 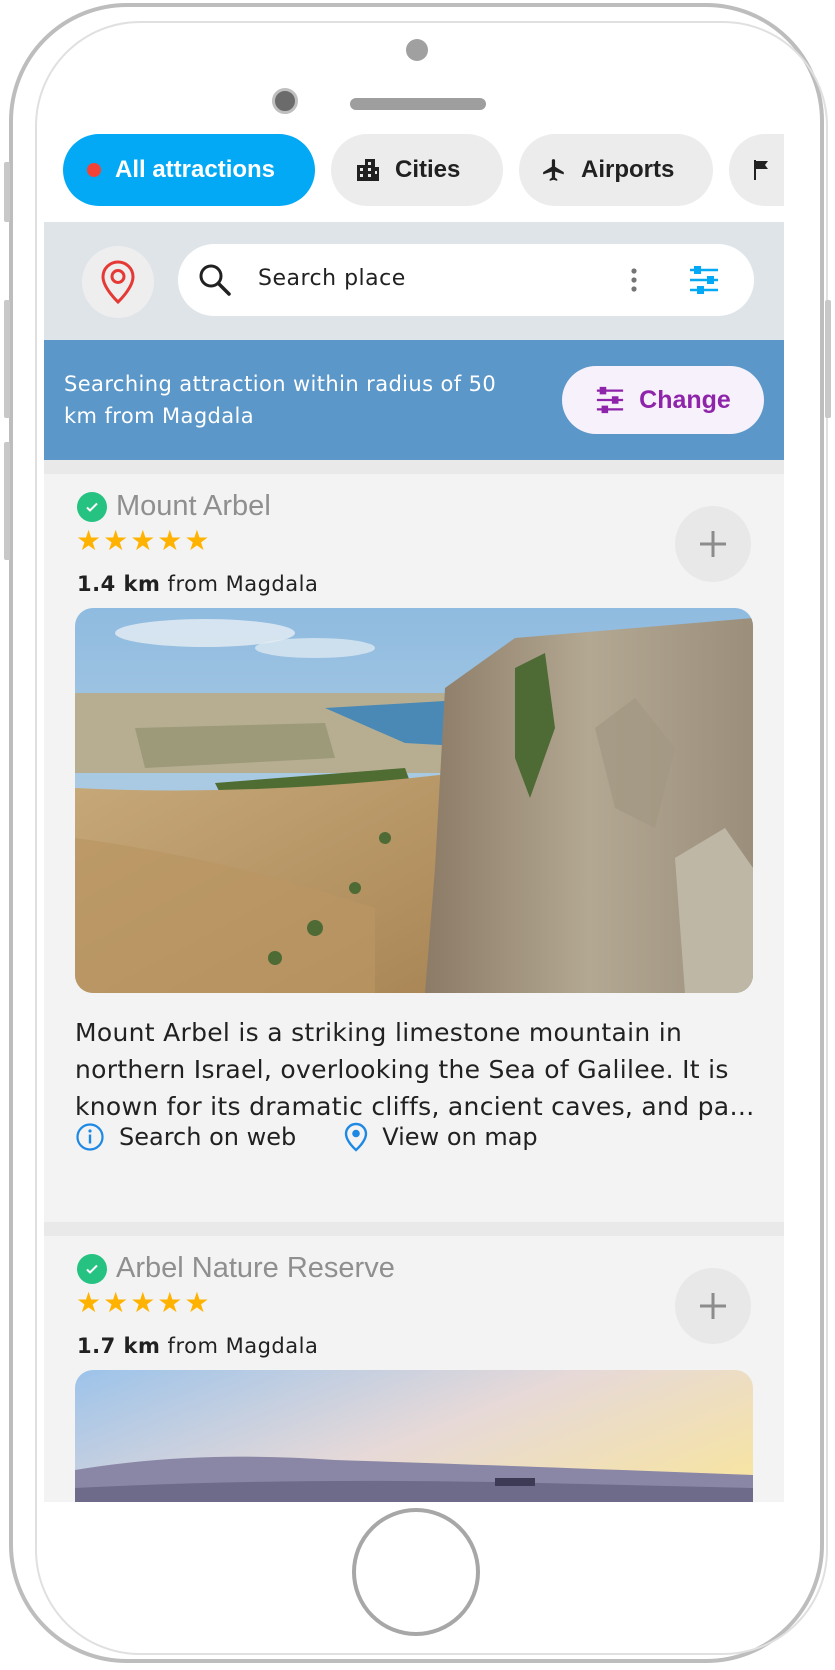 What do you see at coordinates (193, 506) in the screenshot?
I see `attraction-title: Mount Arbel` at bounding box center [193, 506].